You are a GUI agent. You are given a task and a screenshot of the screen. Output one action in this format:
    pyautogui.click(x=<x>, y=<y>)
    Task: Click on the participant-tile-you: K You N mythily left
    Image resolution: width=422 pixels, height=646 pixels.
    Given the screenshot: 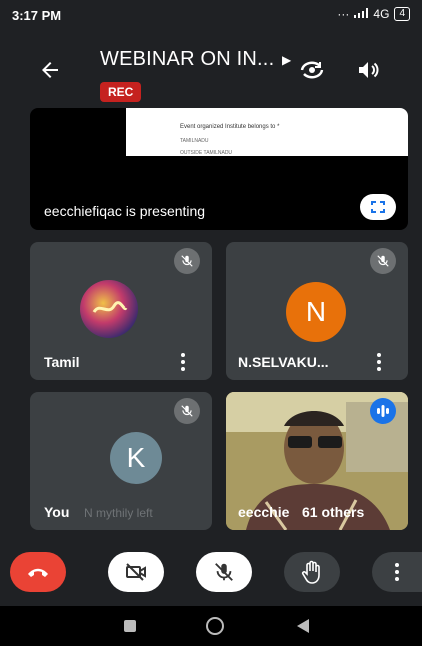 What is the action you would take?
    pyautogui.click(x=121, y=461)
    